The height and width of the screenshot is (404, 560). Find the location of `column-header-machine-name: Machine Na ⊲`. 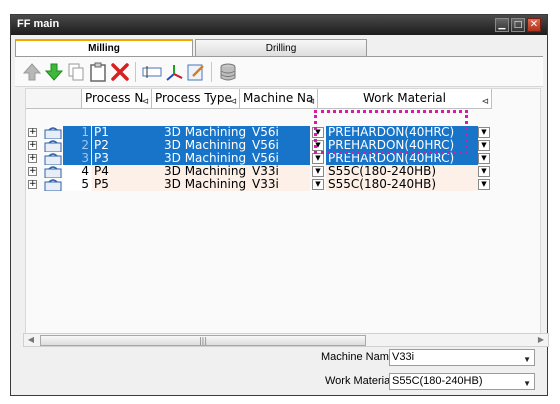

column-header-machine-name: Machine Na ⊲ is located at coordinates (279, 99).